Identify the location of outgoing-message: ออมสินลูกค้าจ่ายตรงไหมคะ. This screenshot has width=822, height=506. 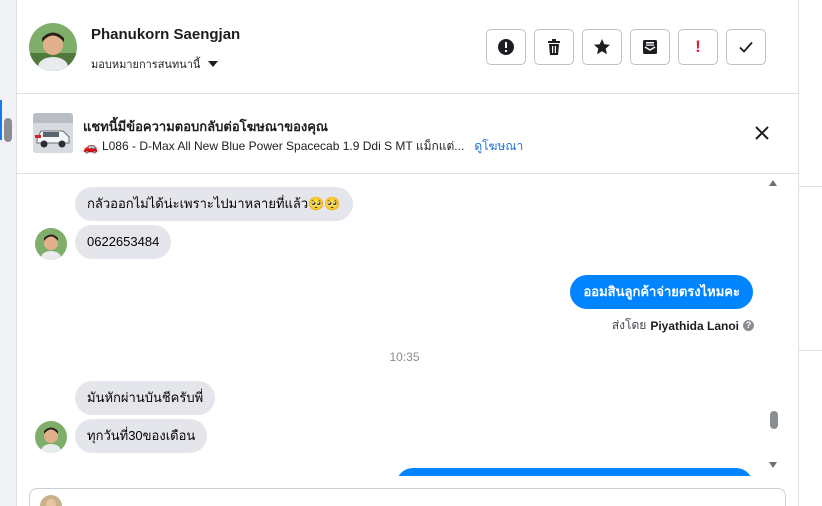
(661, 292).